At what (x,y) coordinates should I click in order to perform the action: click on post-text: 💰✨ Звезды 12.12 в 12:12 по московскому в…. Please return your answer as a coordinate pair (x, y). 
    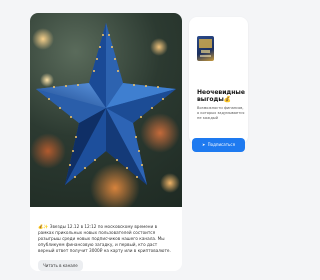
    Looking at the image, I should click on (104, 238).